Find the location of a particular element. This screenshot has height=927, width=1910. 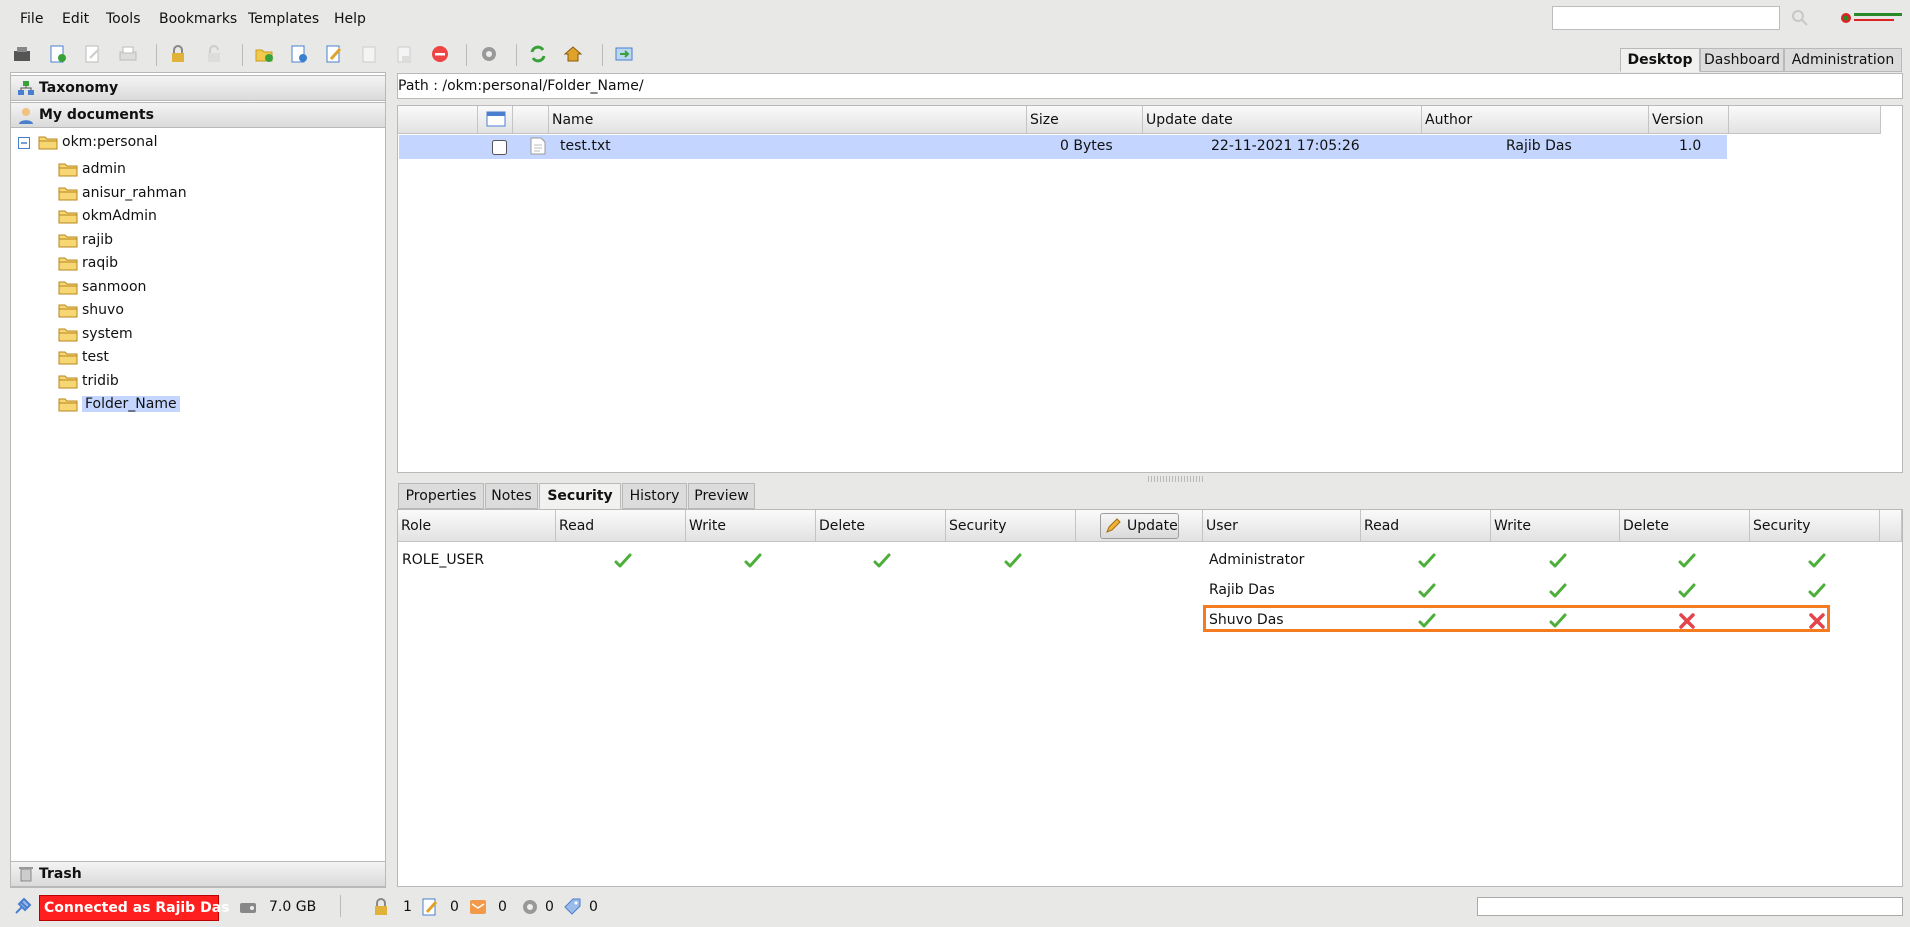

unlock-icon is located at coordinates (214, 54).